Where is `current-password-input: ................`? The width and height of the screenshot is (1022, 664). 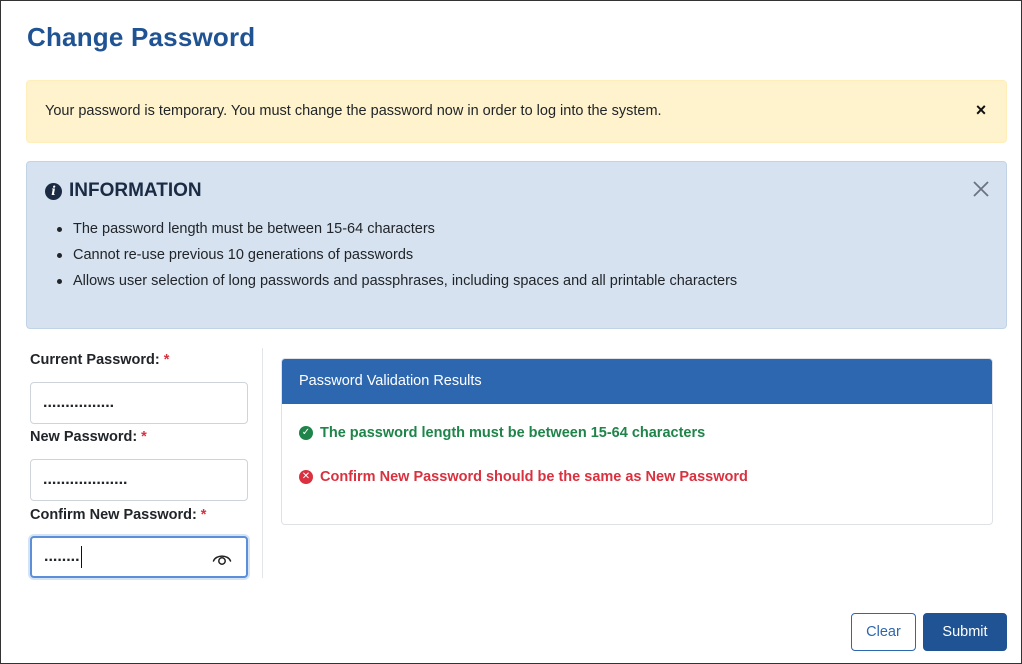
current-password-input: ................ is located at coordinates (139, 403).